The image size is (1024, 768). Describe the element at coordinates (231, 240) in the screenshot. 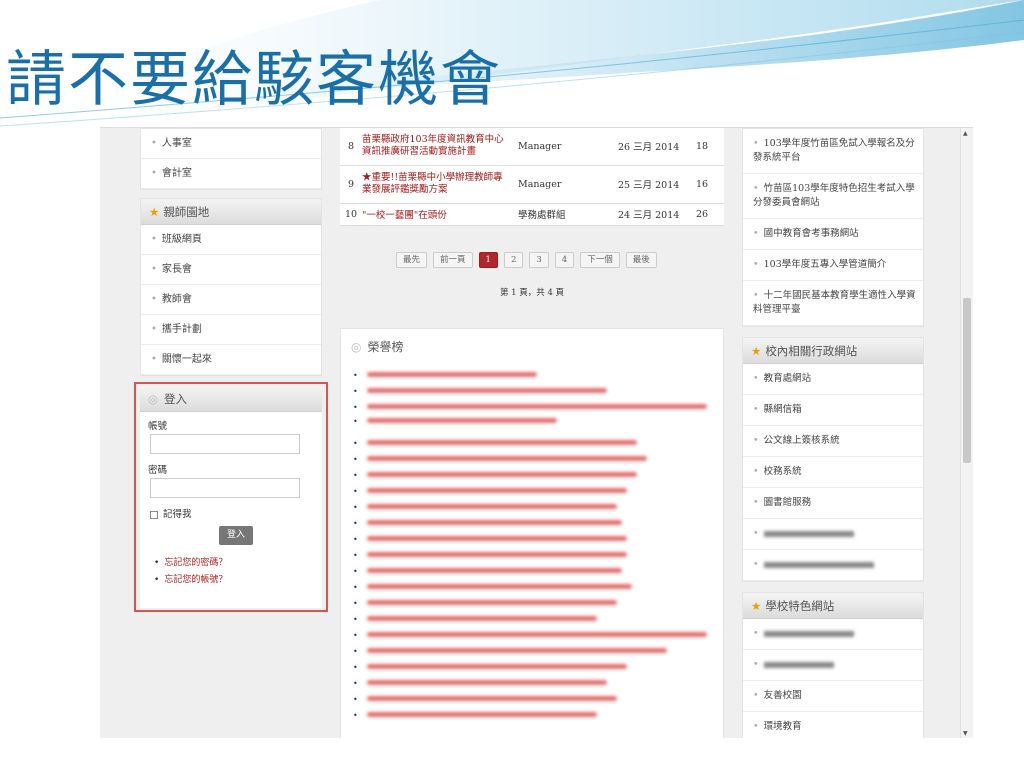

I see `sidebar-item-class-pages: • 班級網頁` at that location.